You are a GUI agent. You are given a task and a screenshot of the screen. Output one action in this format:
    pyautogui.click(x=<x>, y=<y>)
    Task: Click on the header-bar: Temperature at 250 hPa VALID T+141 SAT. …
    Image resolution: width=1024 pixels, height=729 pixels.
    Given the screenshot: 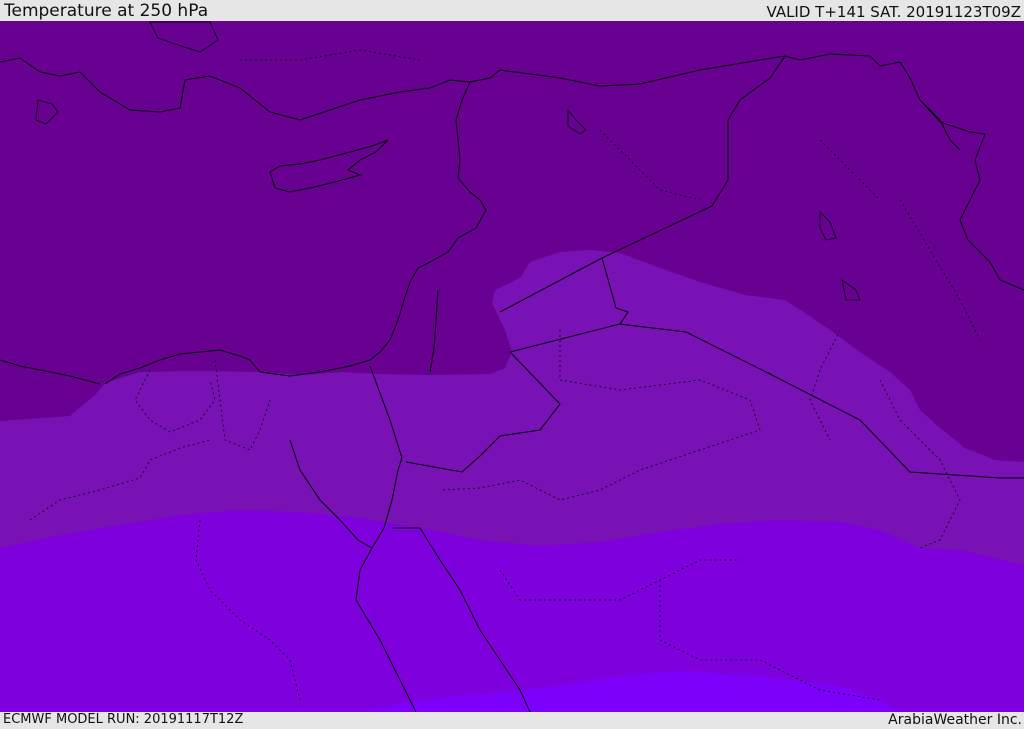 What is the action you would take?
    pyautogui.click(x=512, y=10)
    